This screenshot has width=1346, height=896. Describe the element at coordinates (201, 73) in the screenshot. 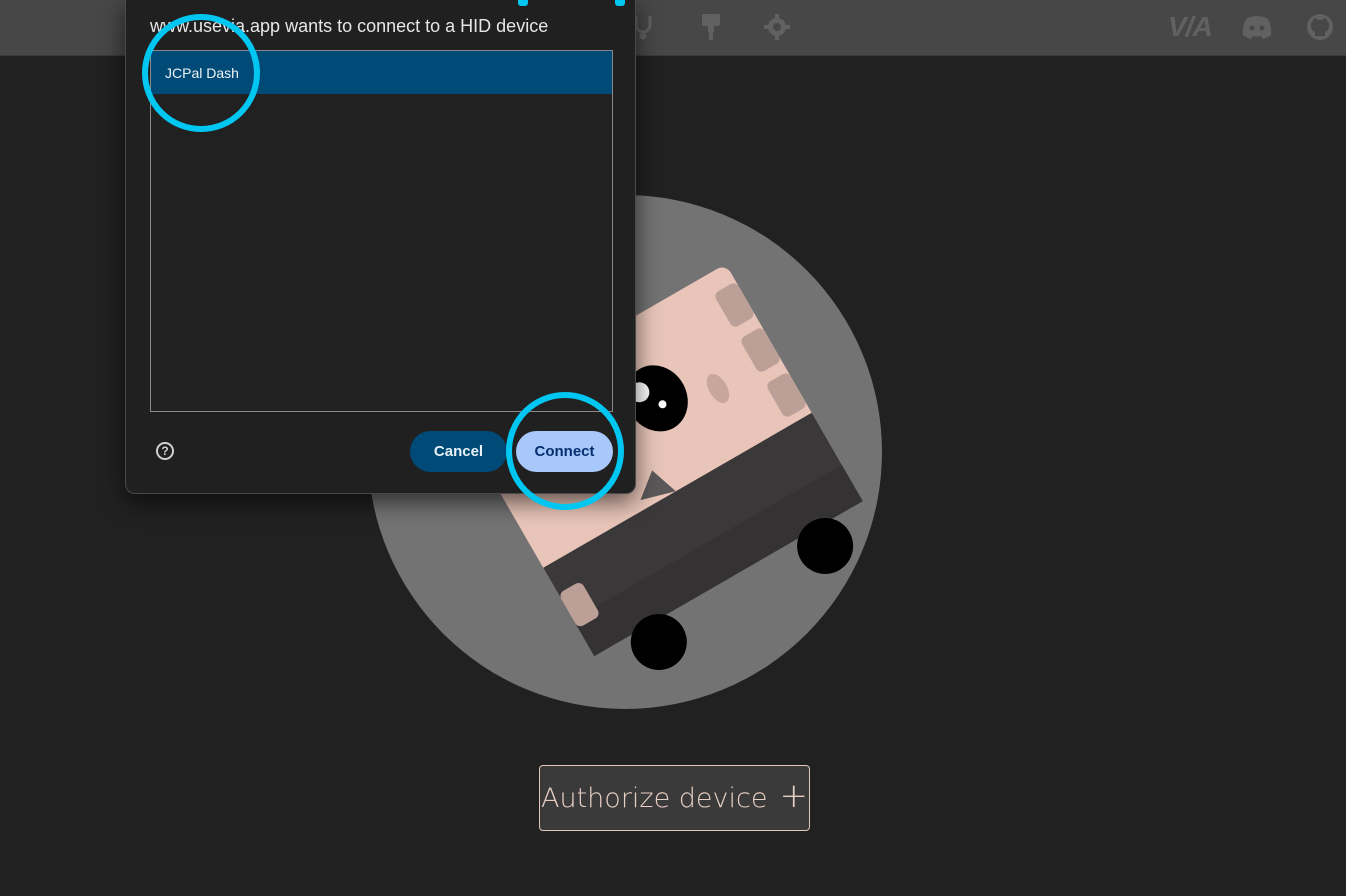

I see `highlight-ring-device` at that location.